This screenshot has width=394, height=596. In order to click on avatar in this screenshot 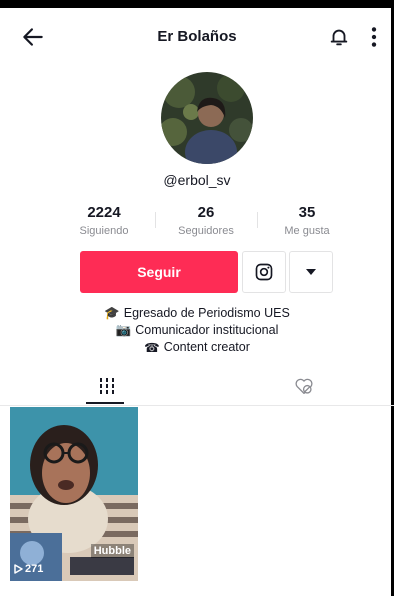, I will do `click(207, 118)`.